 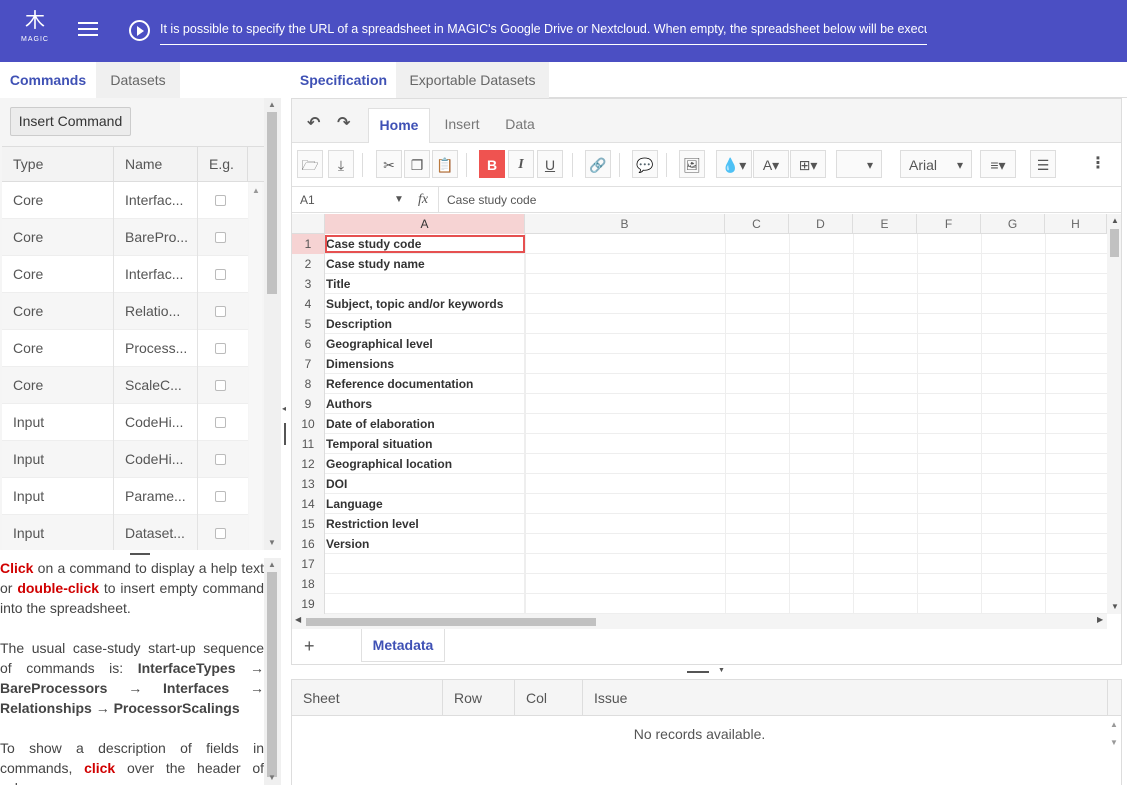 I want to click on row-number: 17, so click(x=308, y=564).